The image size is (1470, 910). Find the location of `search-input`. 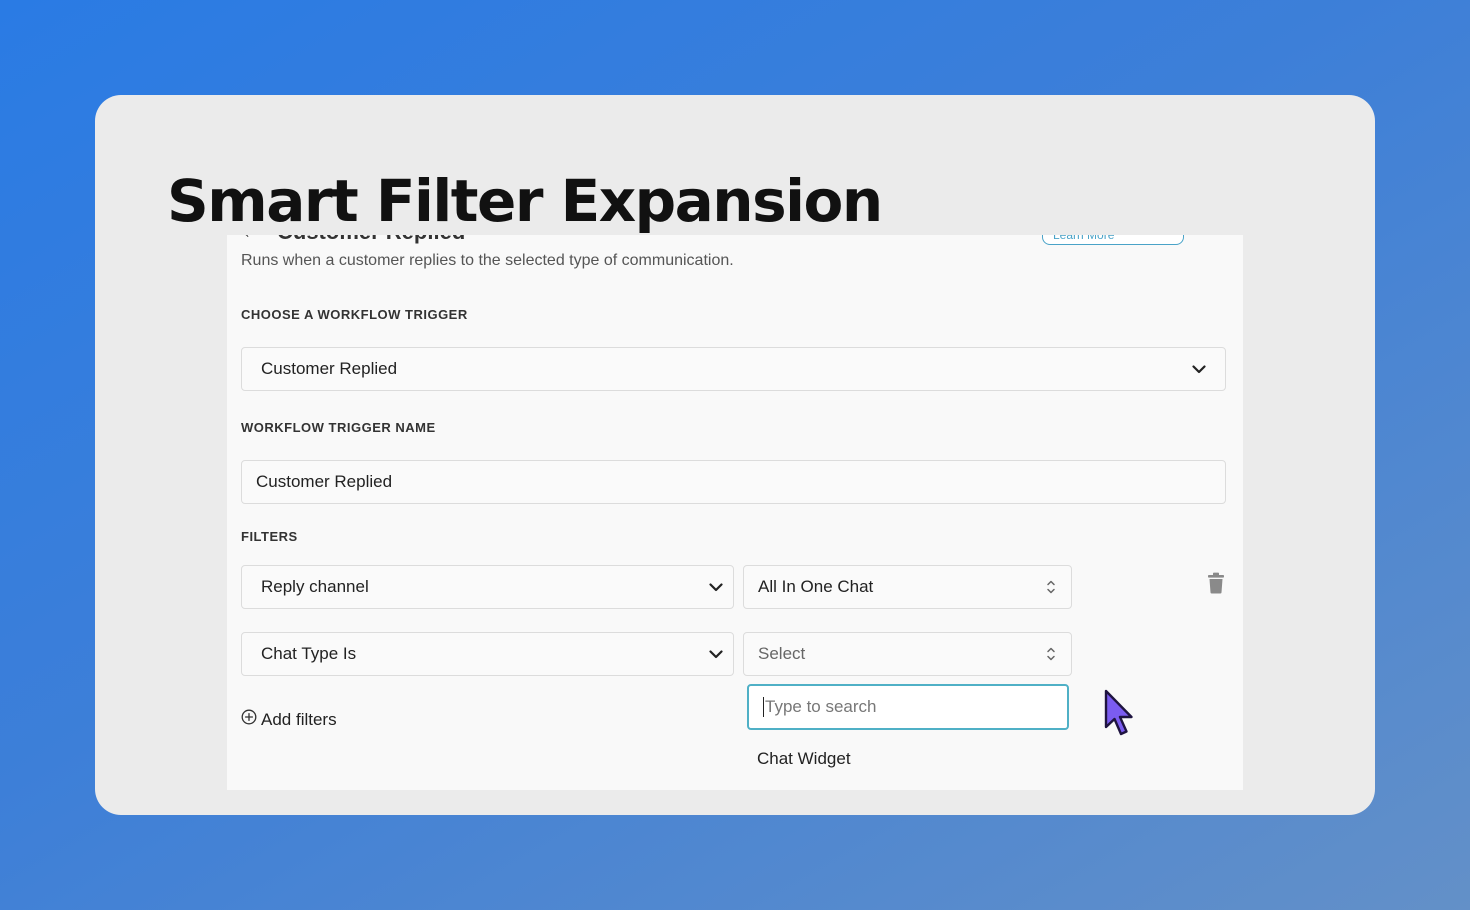

search-input is located at coordinates (910, 707).